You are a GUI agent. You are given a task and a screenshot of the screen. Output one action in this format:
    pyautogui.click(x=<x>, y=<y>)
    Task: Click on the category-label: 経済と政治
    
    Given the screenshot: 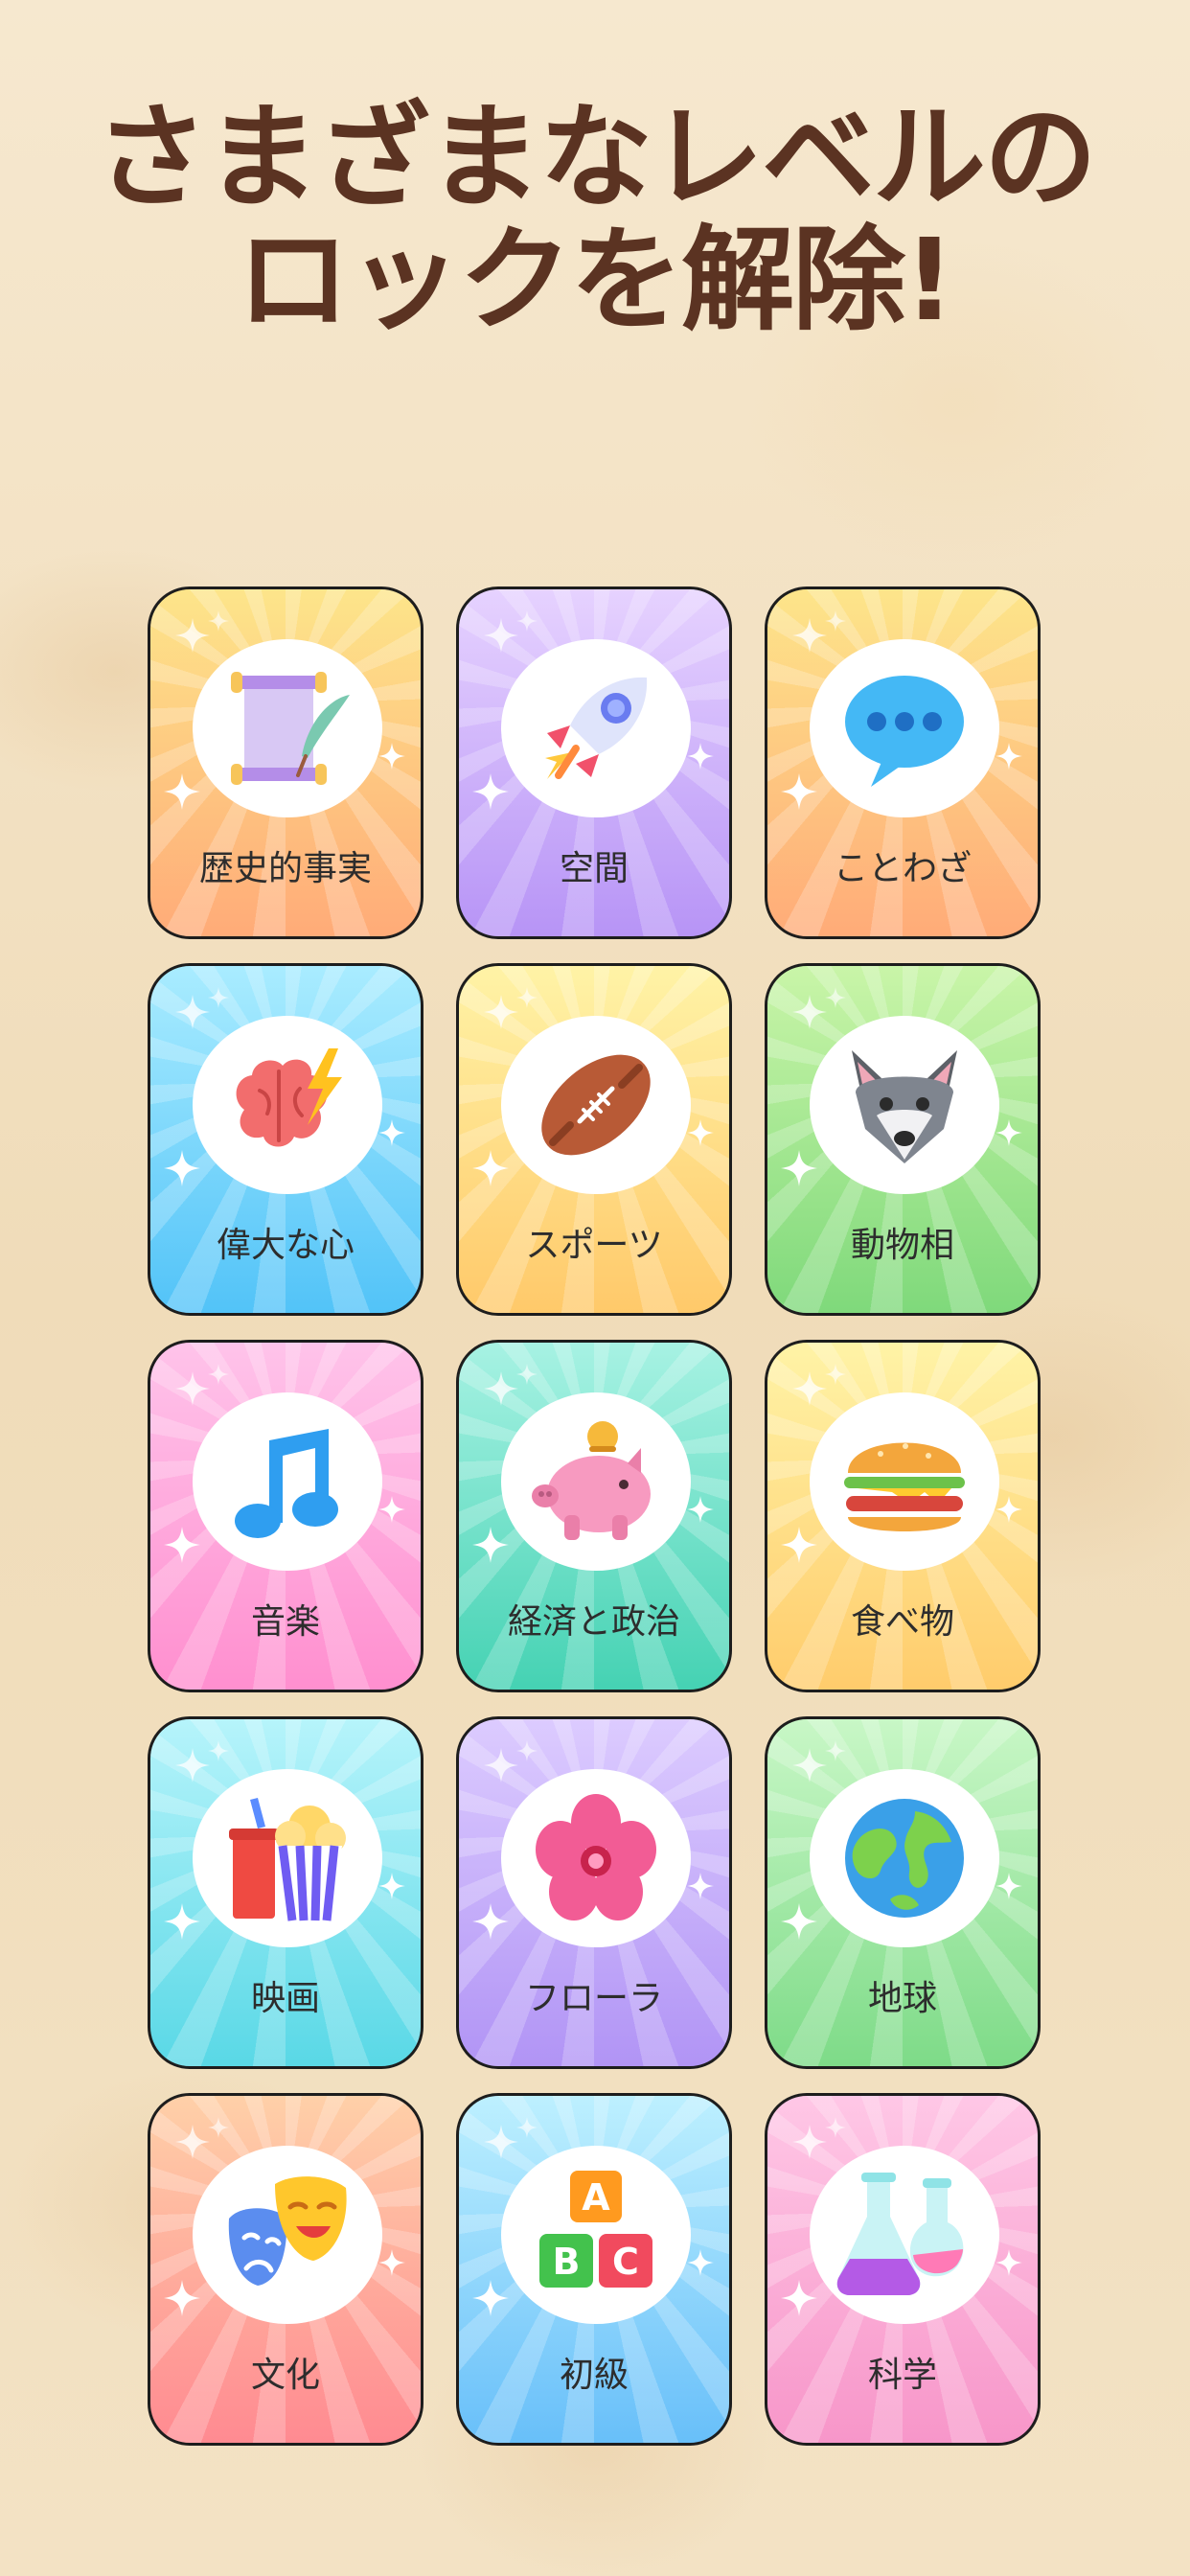 What is the action you would take?
    pyautogui.click(x=593, y=1622)
    